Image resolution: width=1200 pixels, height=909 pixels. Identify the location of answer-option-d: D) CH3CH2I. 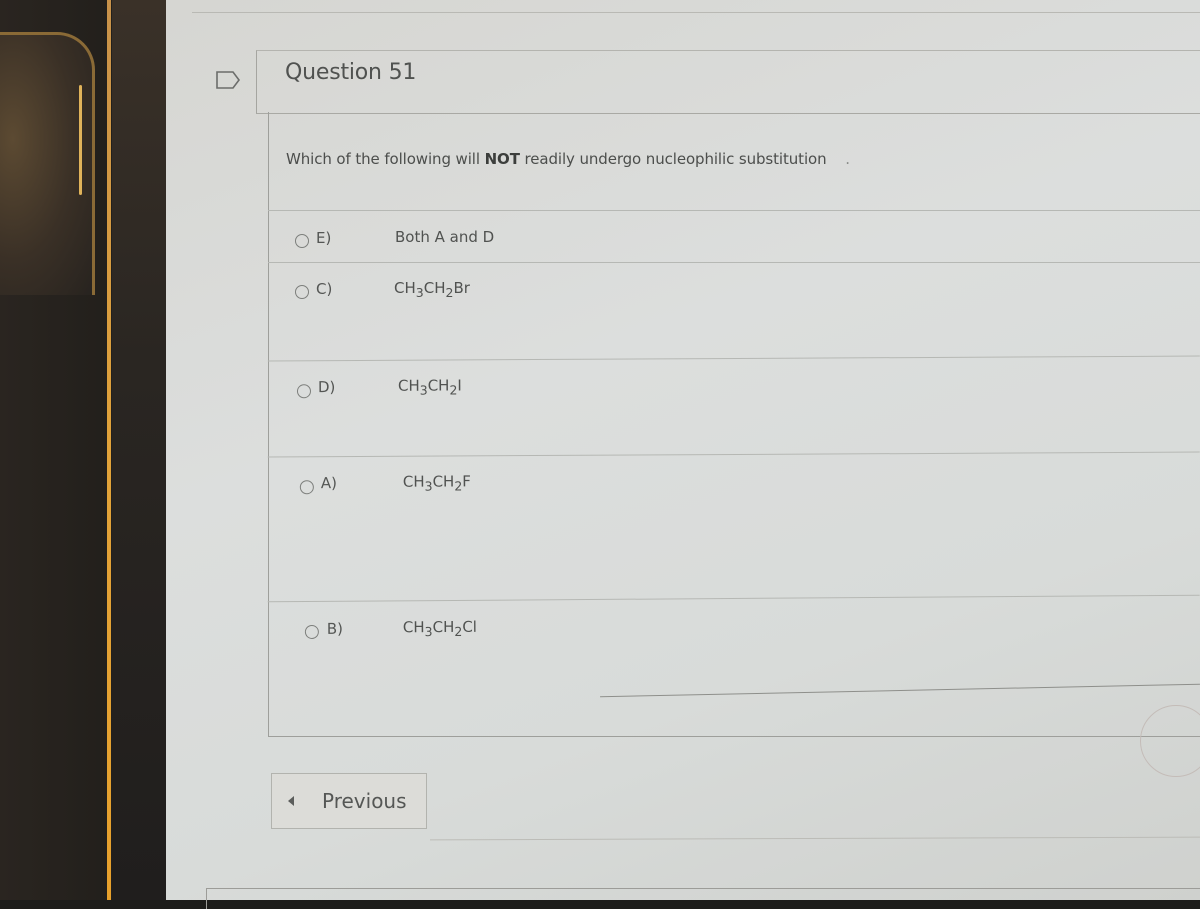
(733, 393).